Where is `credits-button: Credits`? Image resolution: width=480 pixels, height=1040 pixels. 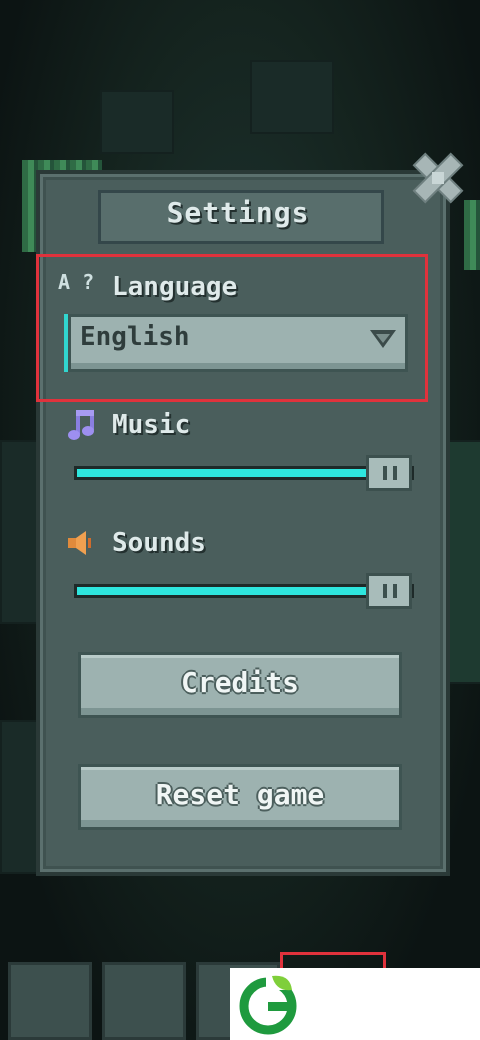 credits-button: Credits is located at coordinates (240, 685).